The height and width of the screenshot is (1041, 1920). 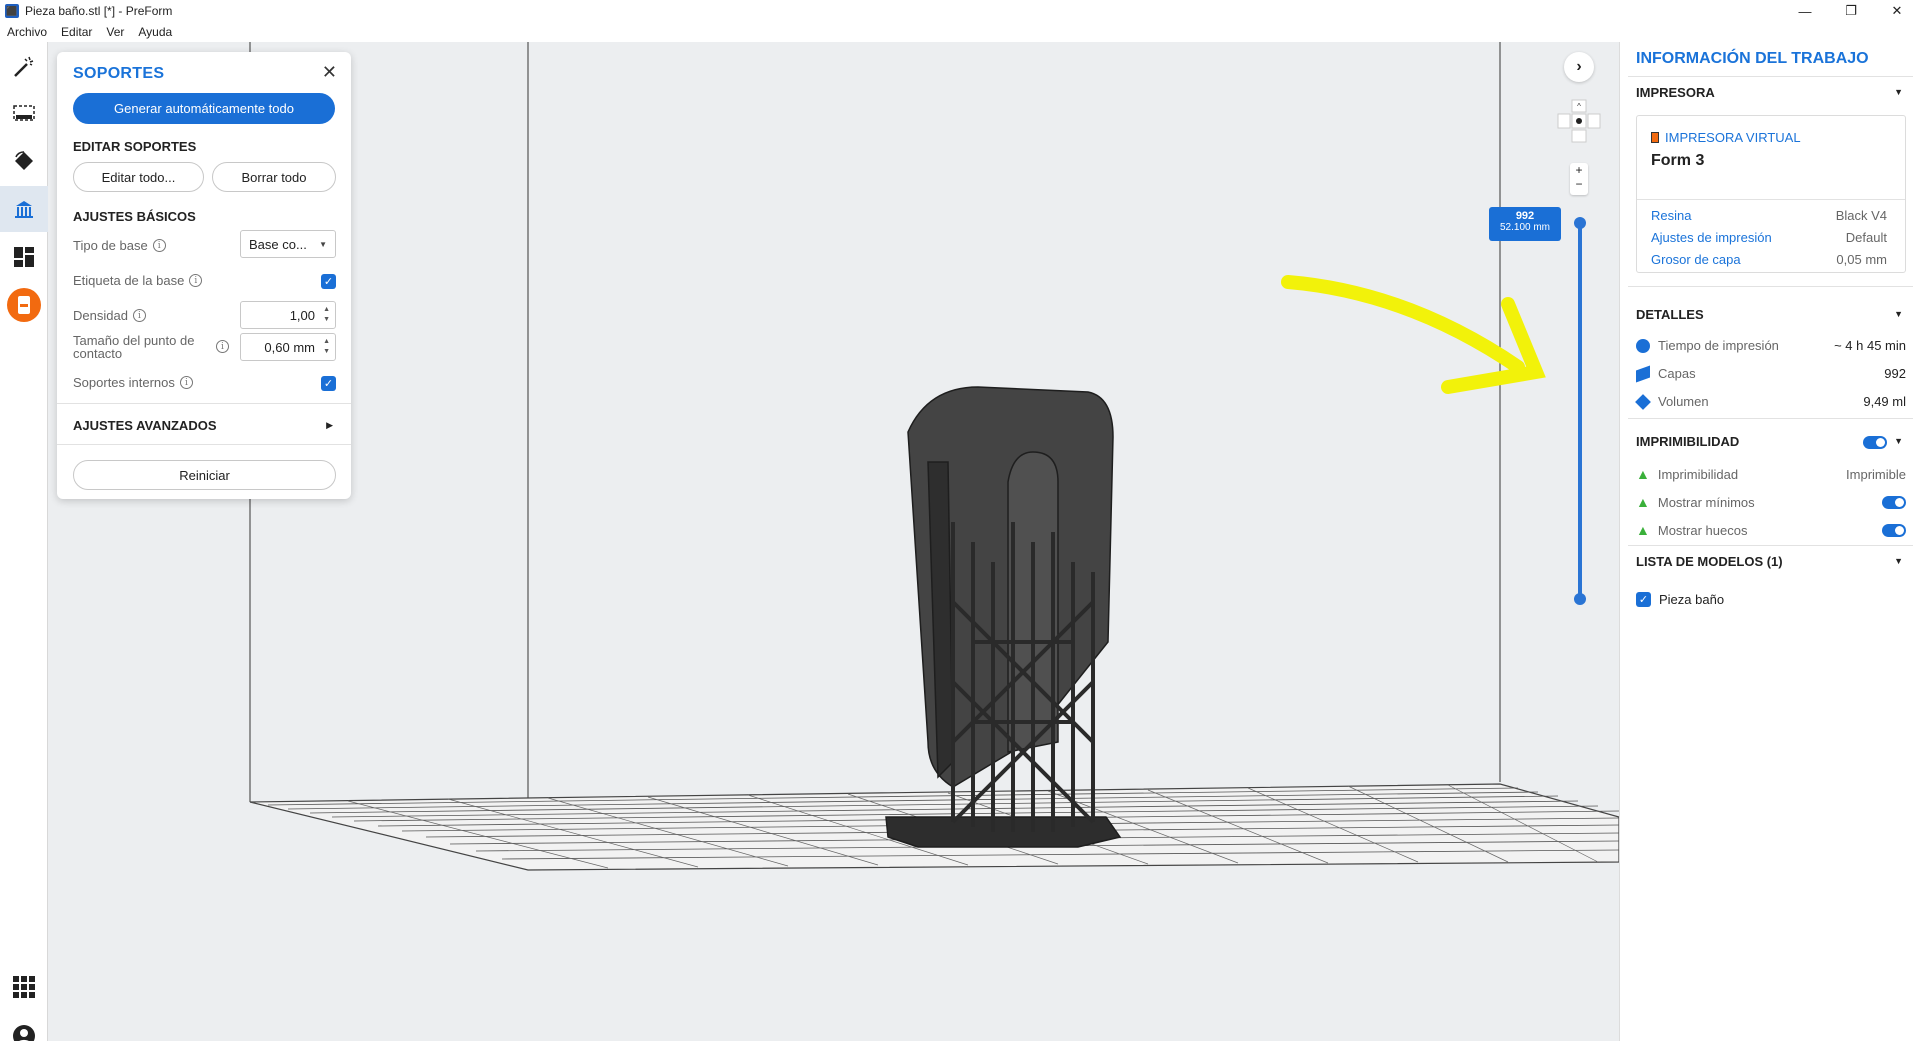 I want to click on magic-wand-icon, so click(x=24, y=67).